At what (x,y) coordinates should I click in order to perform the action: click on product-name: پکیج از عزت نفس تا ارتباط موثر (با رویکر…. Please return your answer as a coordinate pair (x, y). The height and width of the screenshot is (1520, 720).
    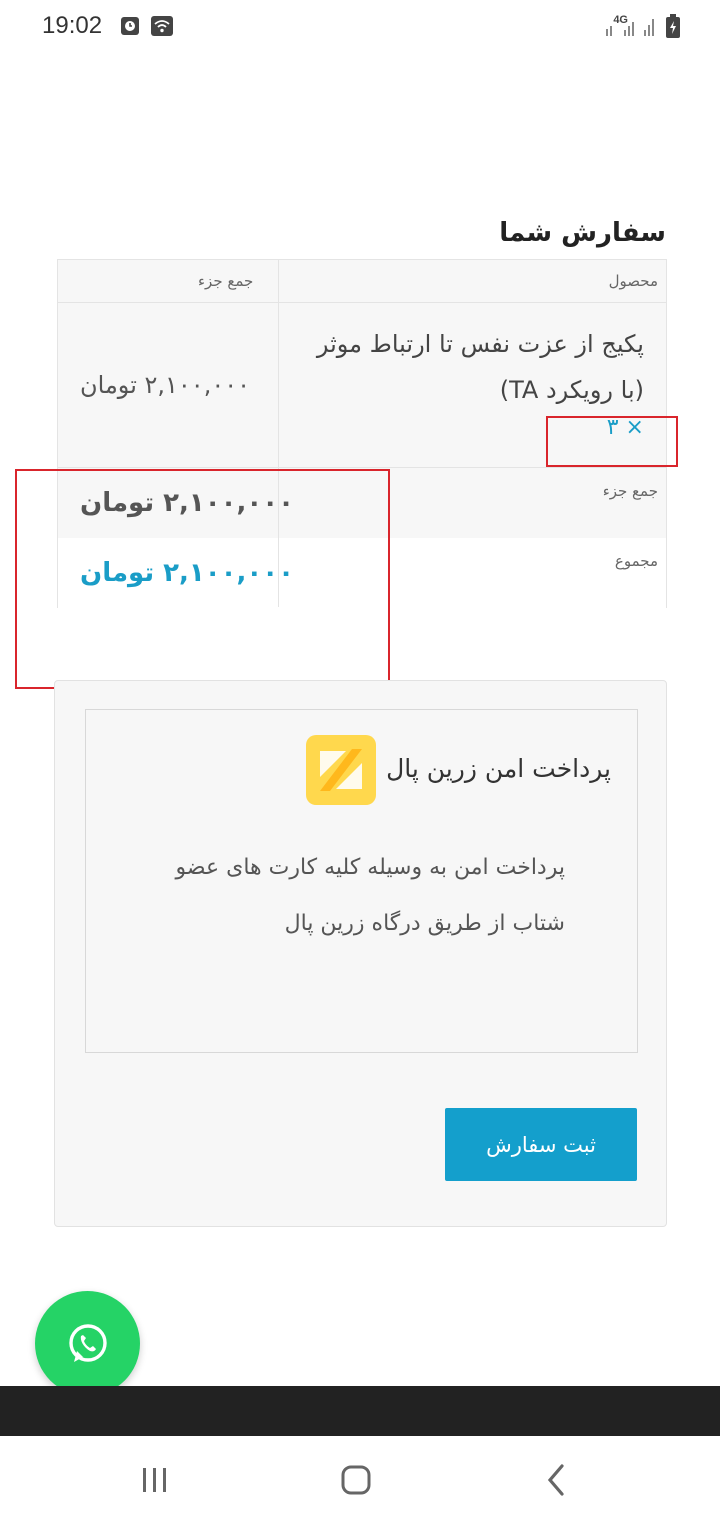
    Looking at the image, I should click on (480, 367).